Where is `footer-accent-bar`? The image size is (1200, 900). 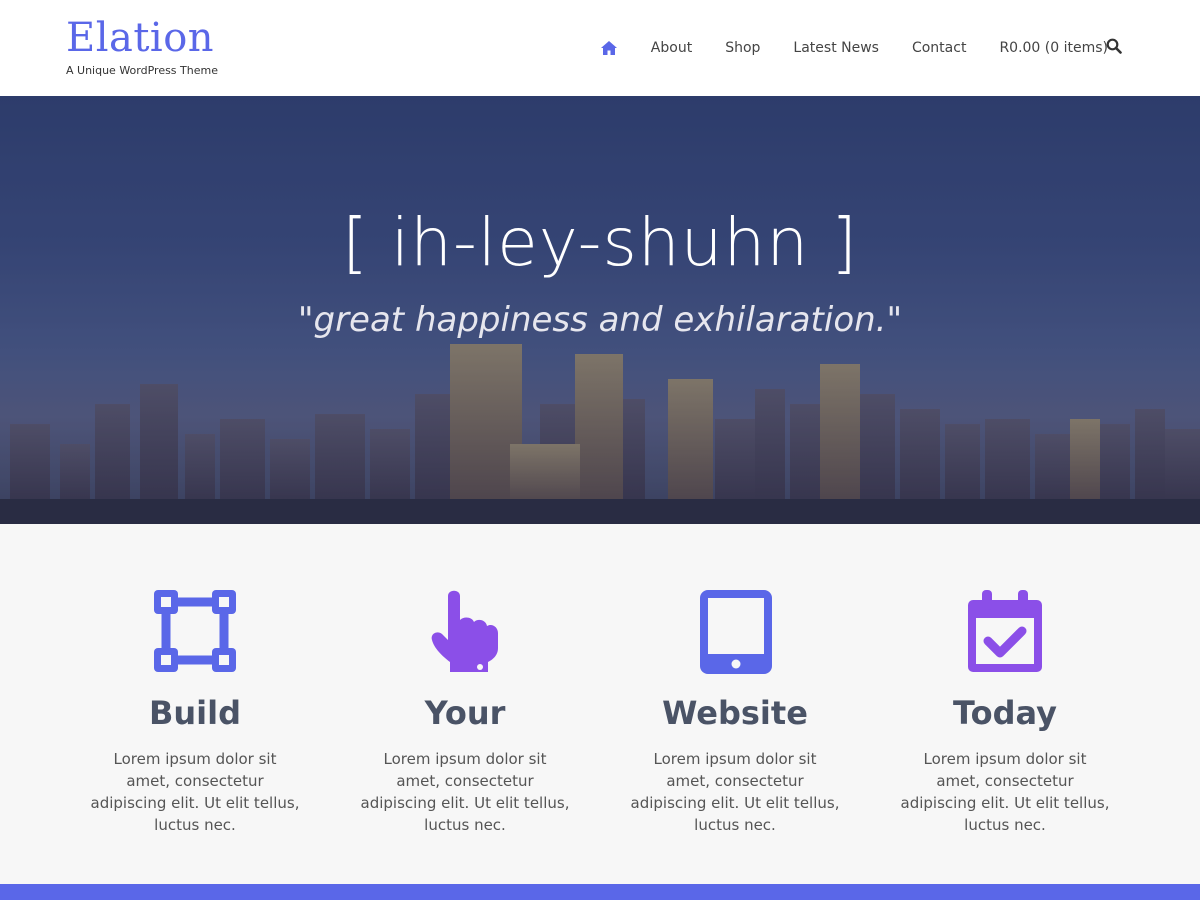 footer-accent-bar is located at coordinates (600, 892).